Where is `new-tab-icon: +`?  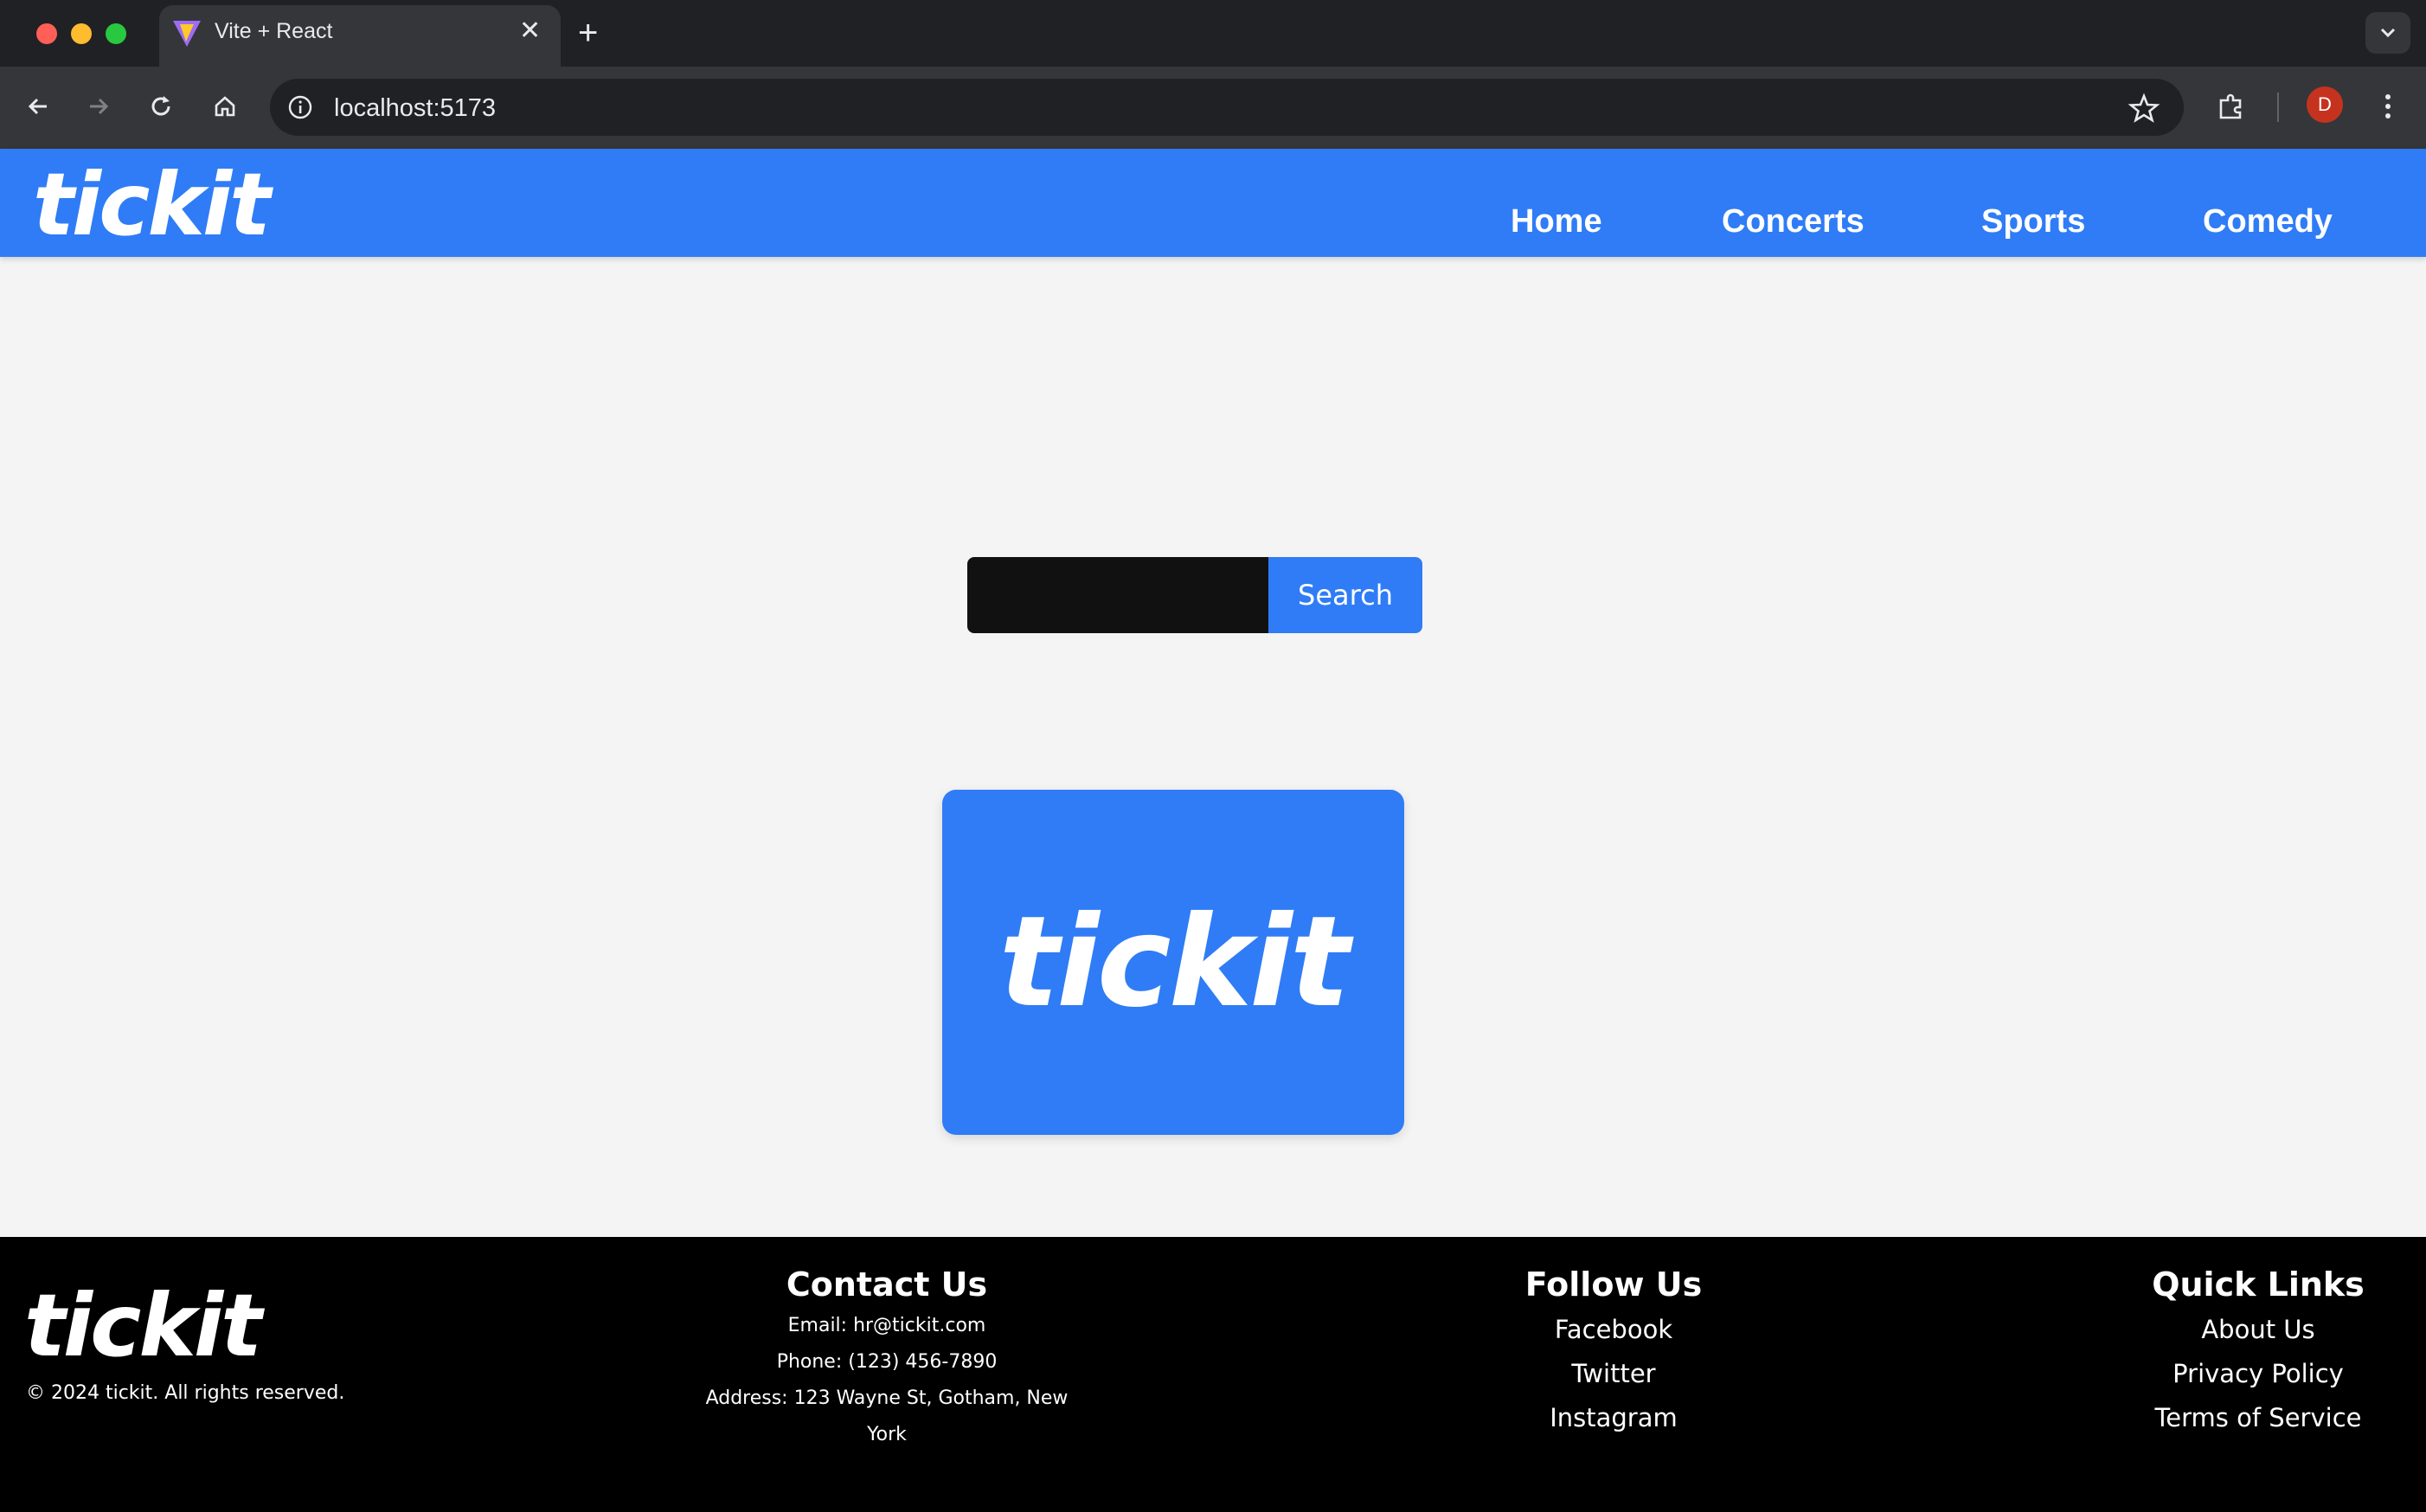 new-tab-icon: + is located at coordinates (588, 33).